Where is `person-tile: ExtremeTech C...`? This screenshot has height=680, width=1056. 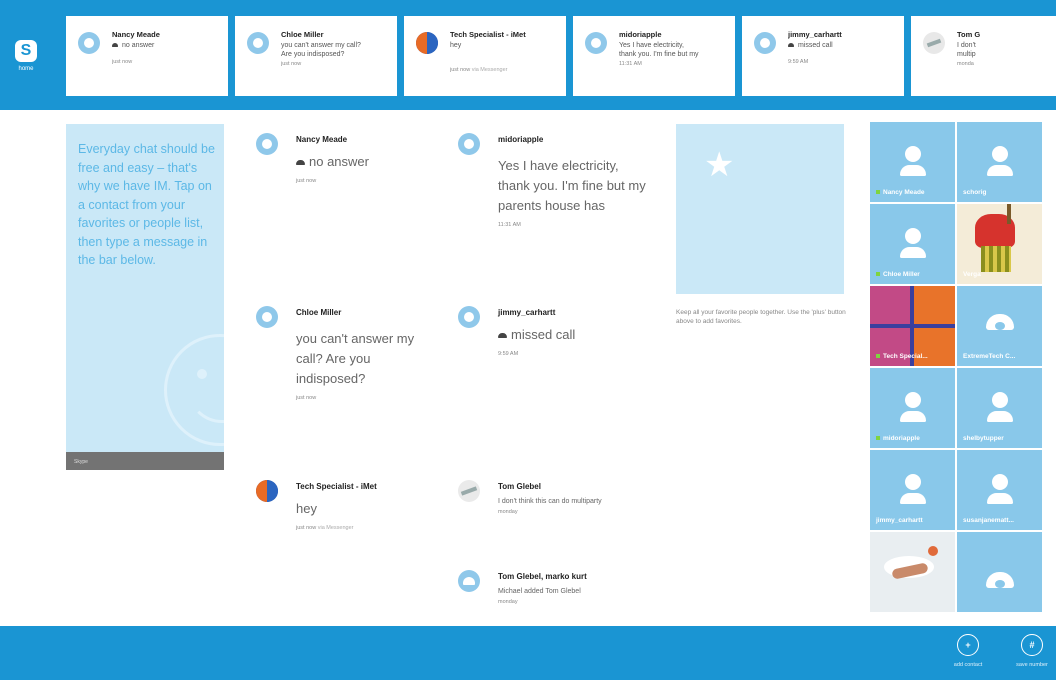
person-tile: ExtremeTech C... is located at coordinates (999, 326).